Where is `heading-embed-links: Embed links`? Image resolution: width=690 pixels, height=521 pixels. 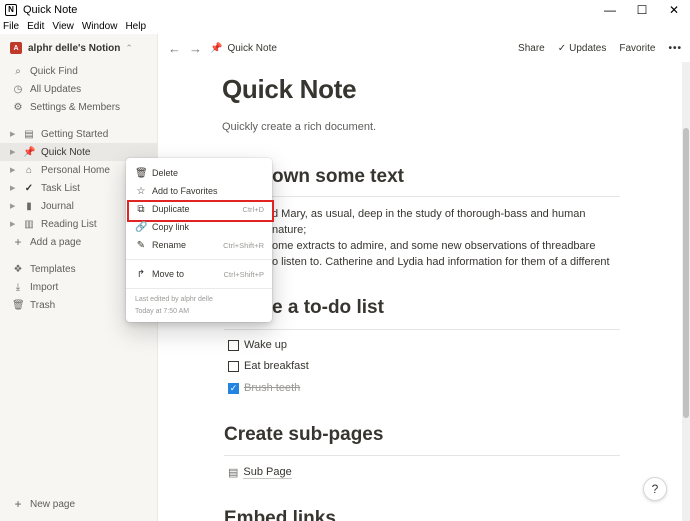
heading-embed-links: Embed links is located at coordinates (280, 514).